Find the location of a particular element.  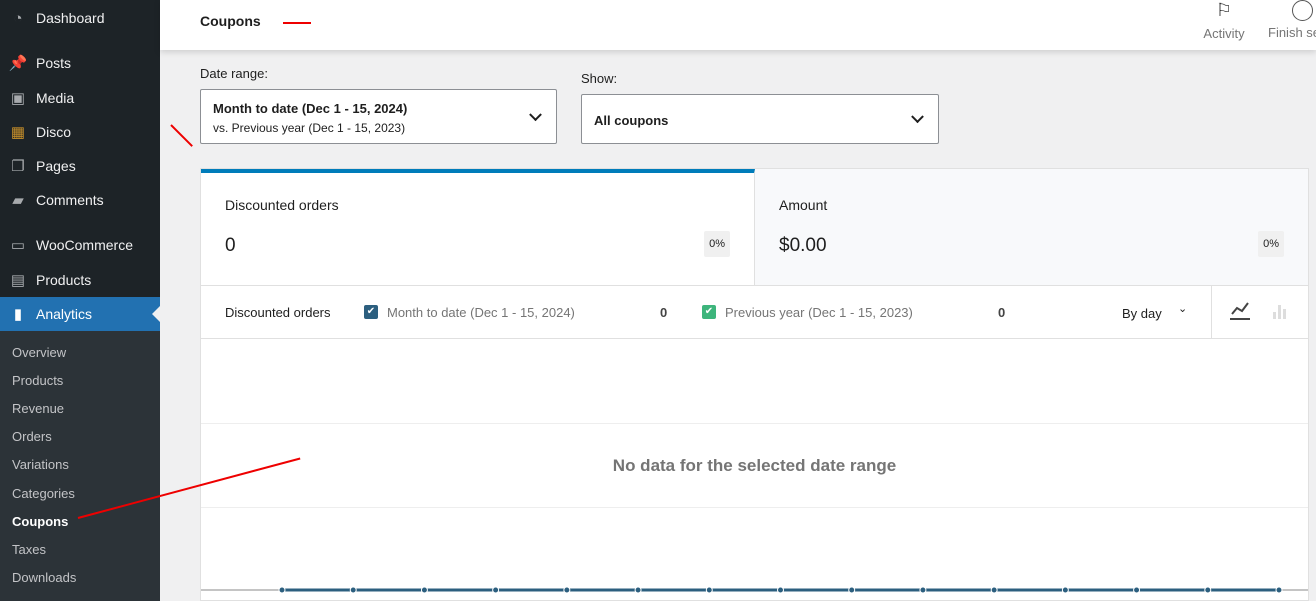

bar-chart-icon is located at coordinates (1280, 312).